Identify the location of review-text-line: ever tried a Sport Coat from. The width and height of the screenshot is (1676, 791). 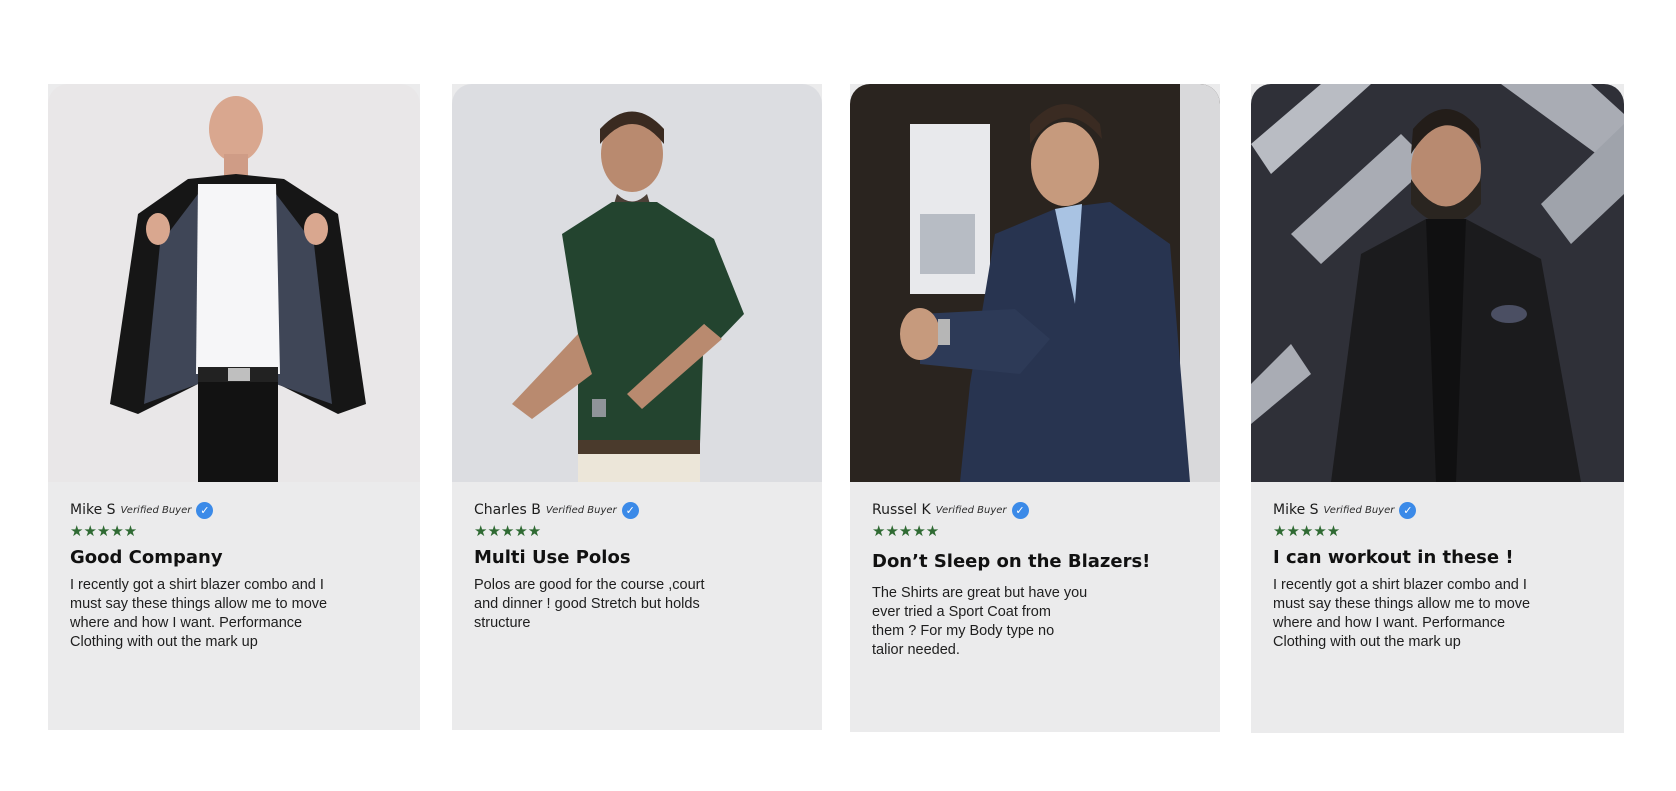
(961, 612).